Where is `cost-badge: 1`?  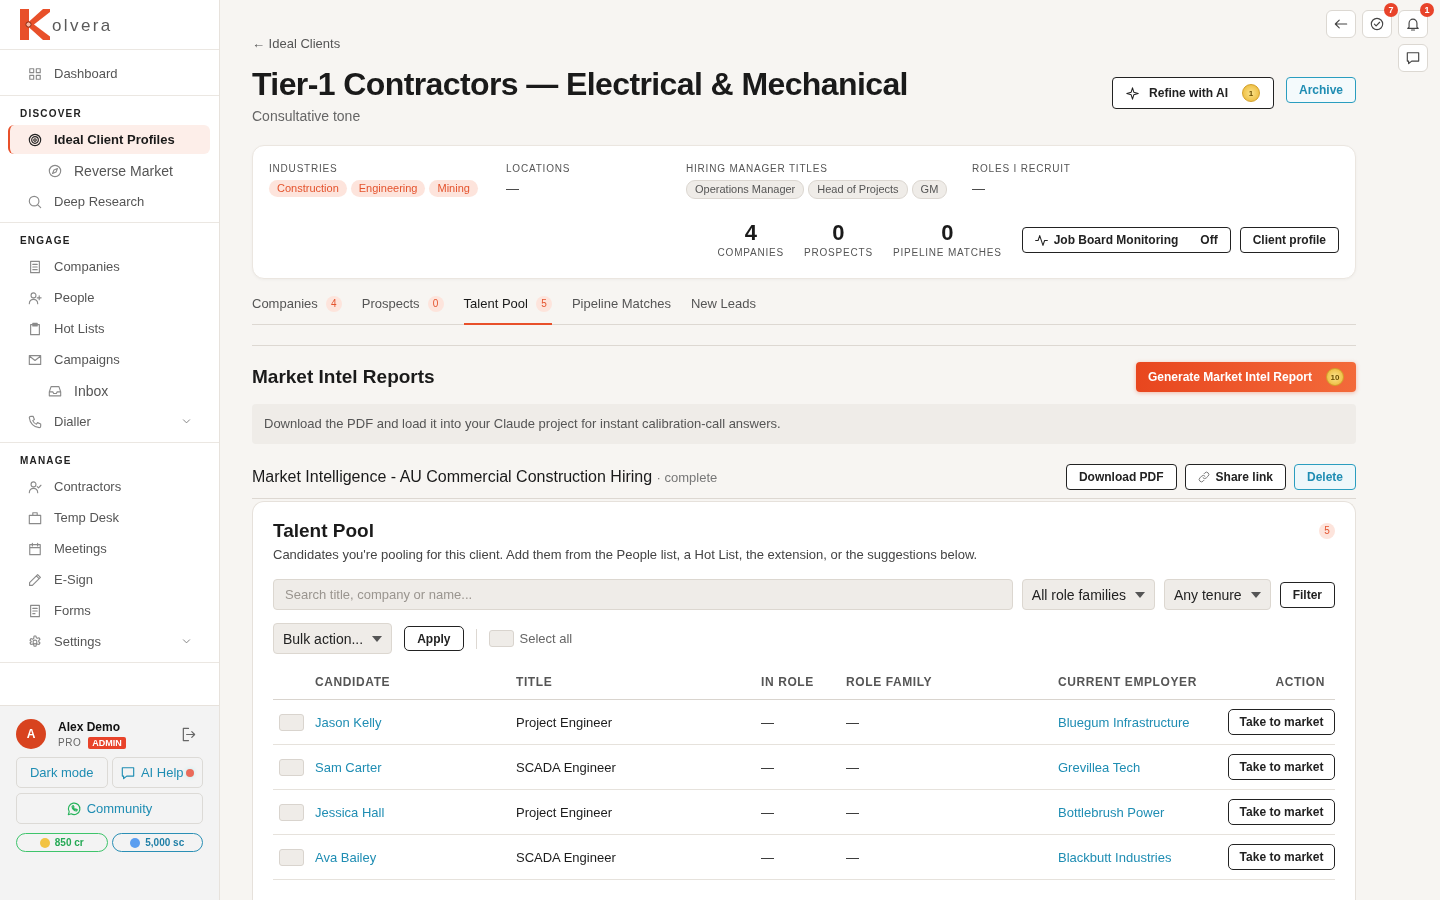
cost-badge: 1 is located at coordinates (1250, 93).